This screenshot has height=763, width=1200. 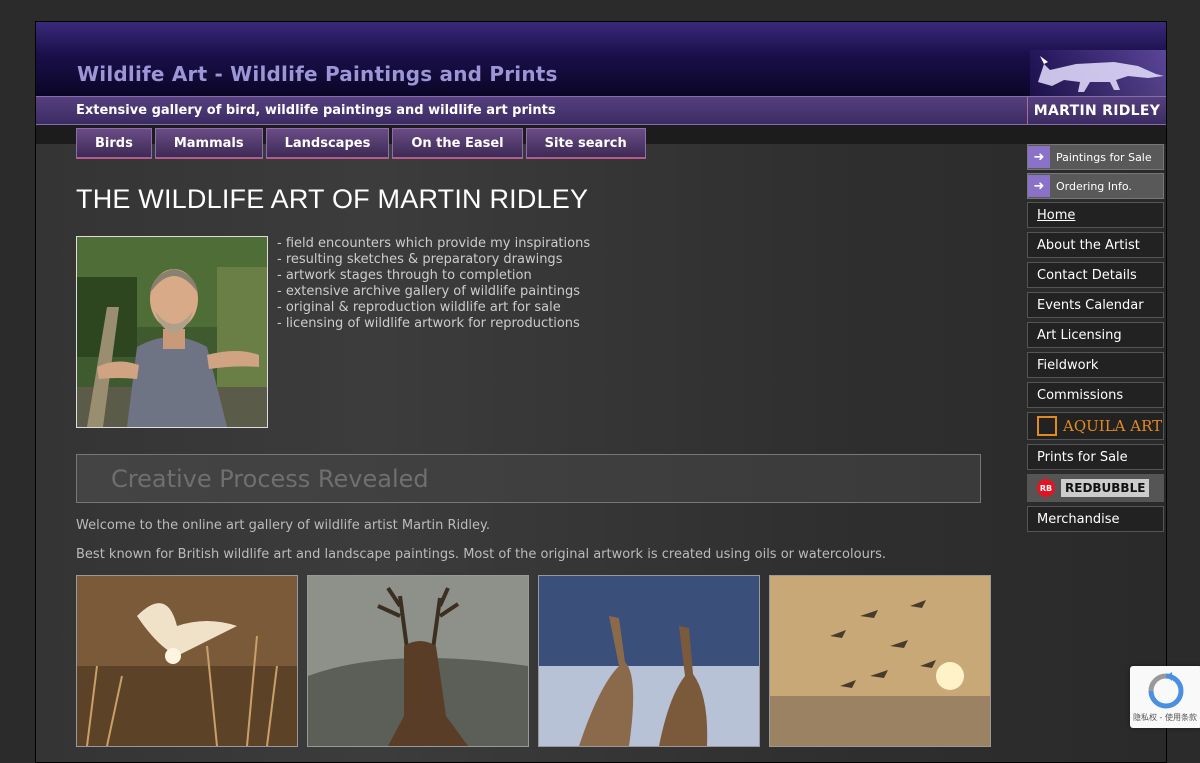 I want to click on tab-mammals: Mammals, so click(x=208, y=143).